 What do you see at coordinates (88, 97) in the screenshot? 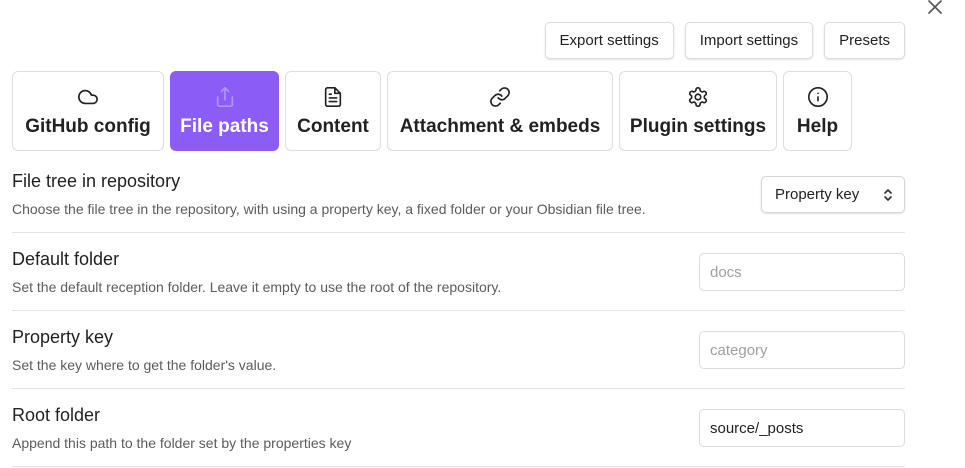
I see `cloud-icon` at bounding box center [88, 97].